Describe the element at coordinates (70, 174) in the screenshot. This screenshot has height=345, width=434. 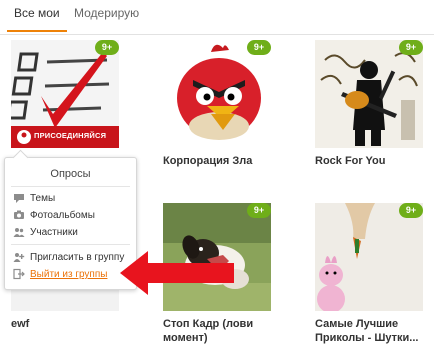
I see `menu-item-polls: Опросы` at that location.